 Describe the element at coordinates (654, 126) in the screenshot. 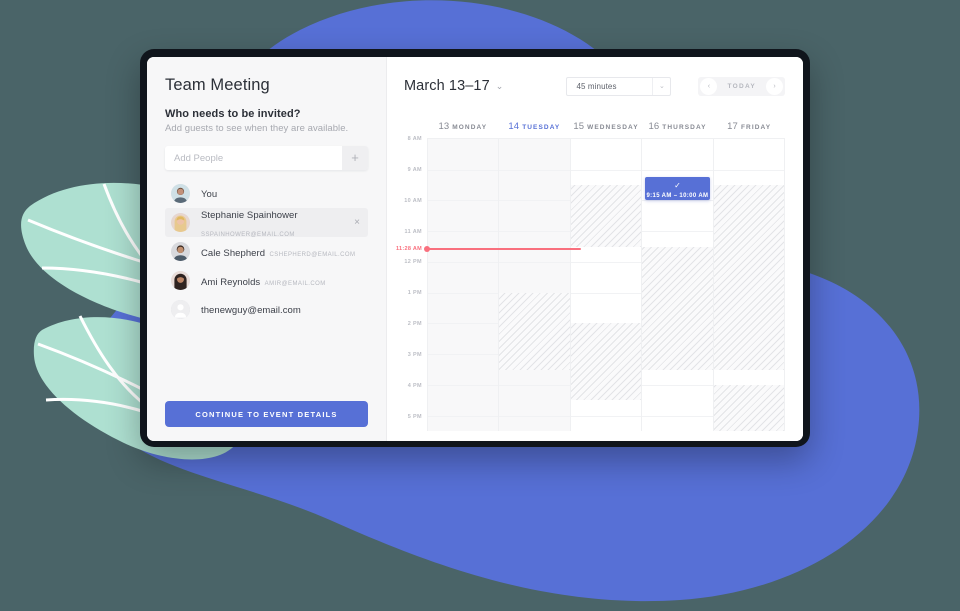

I see `day-number: 16` at that location.